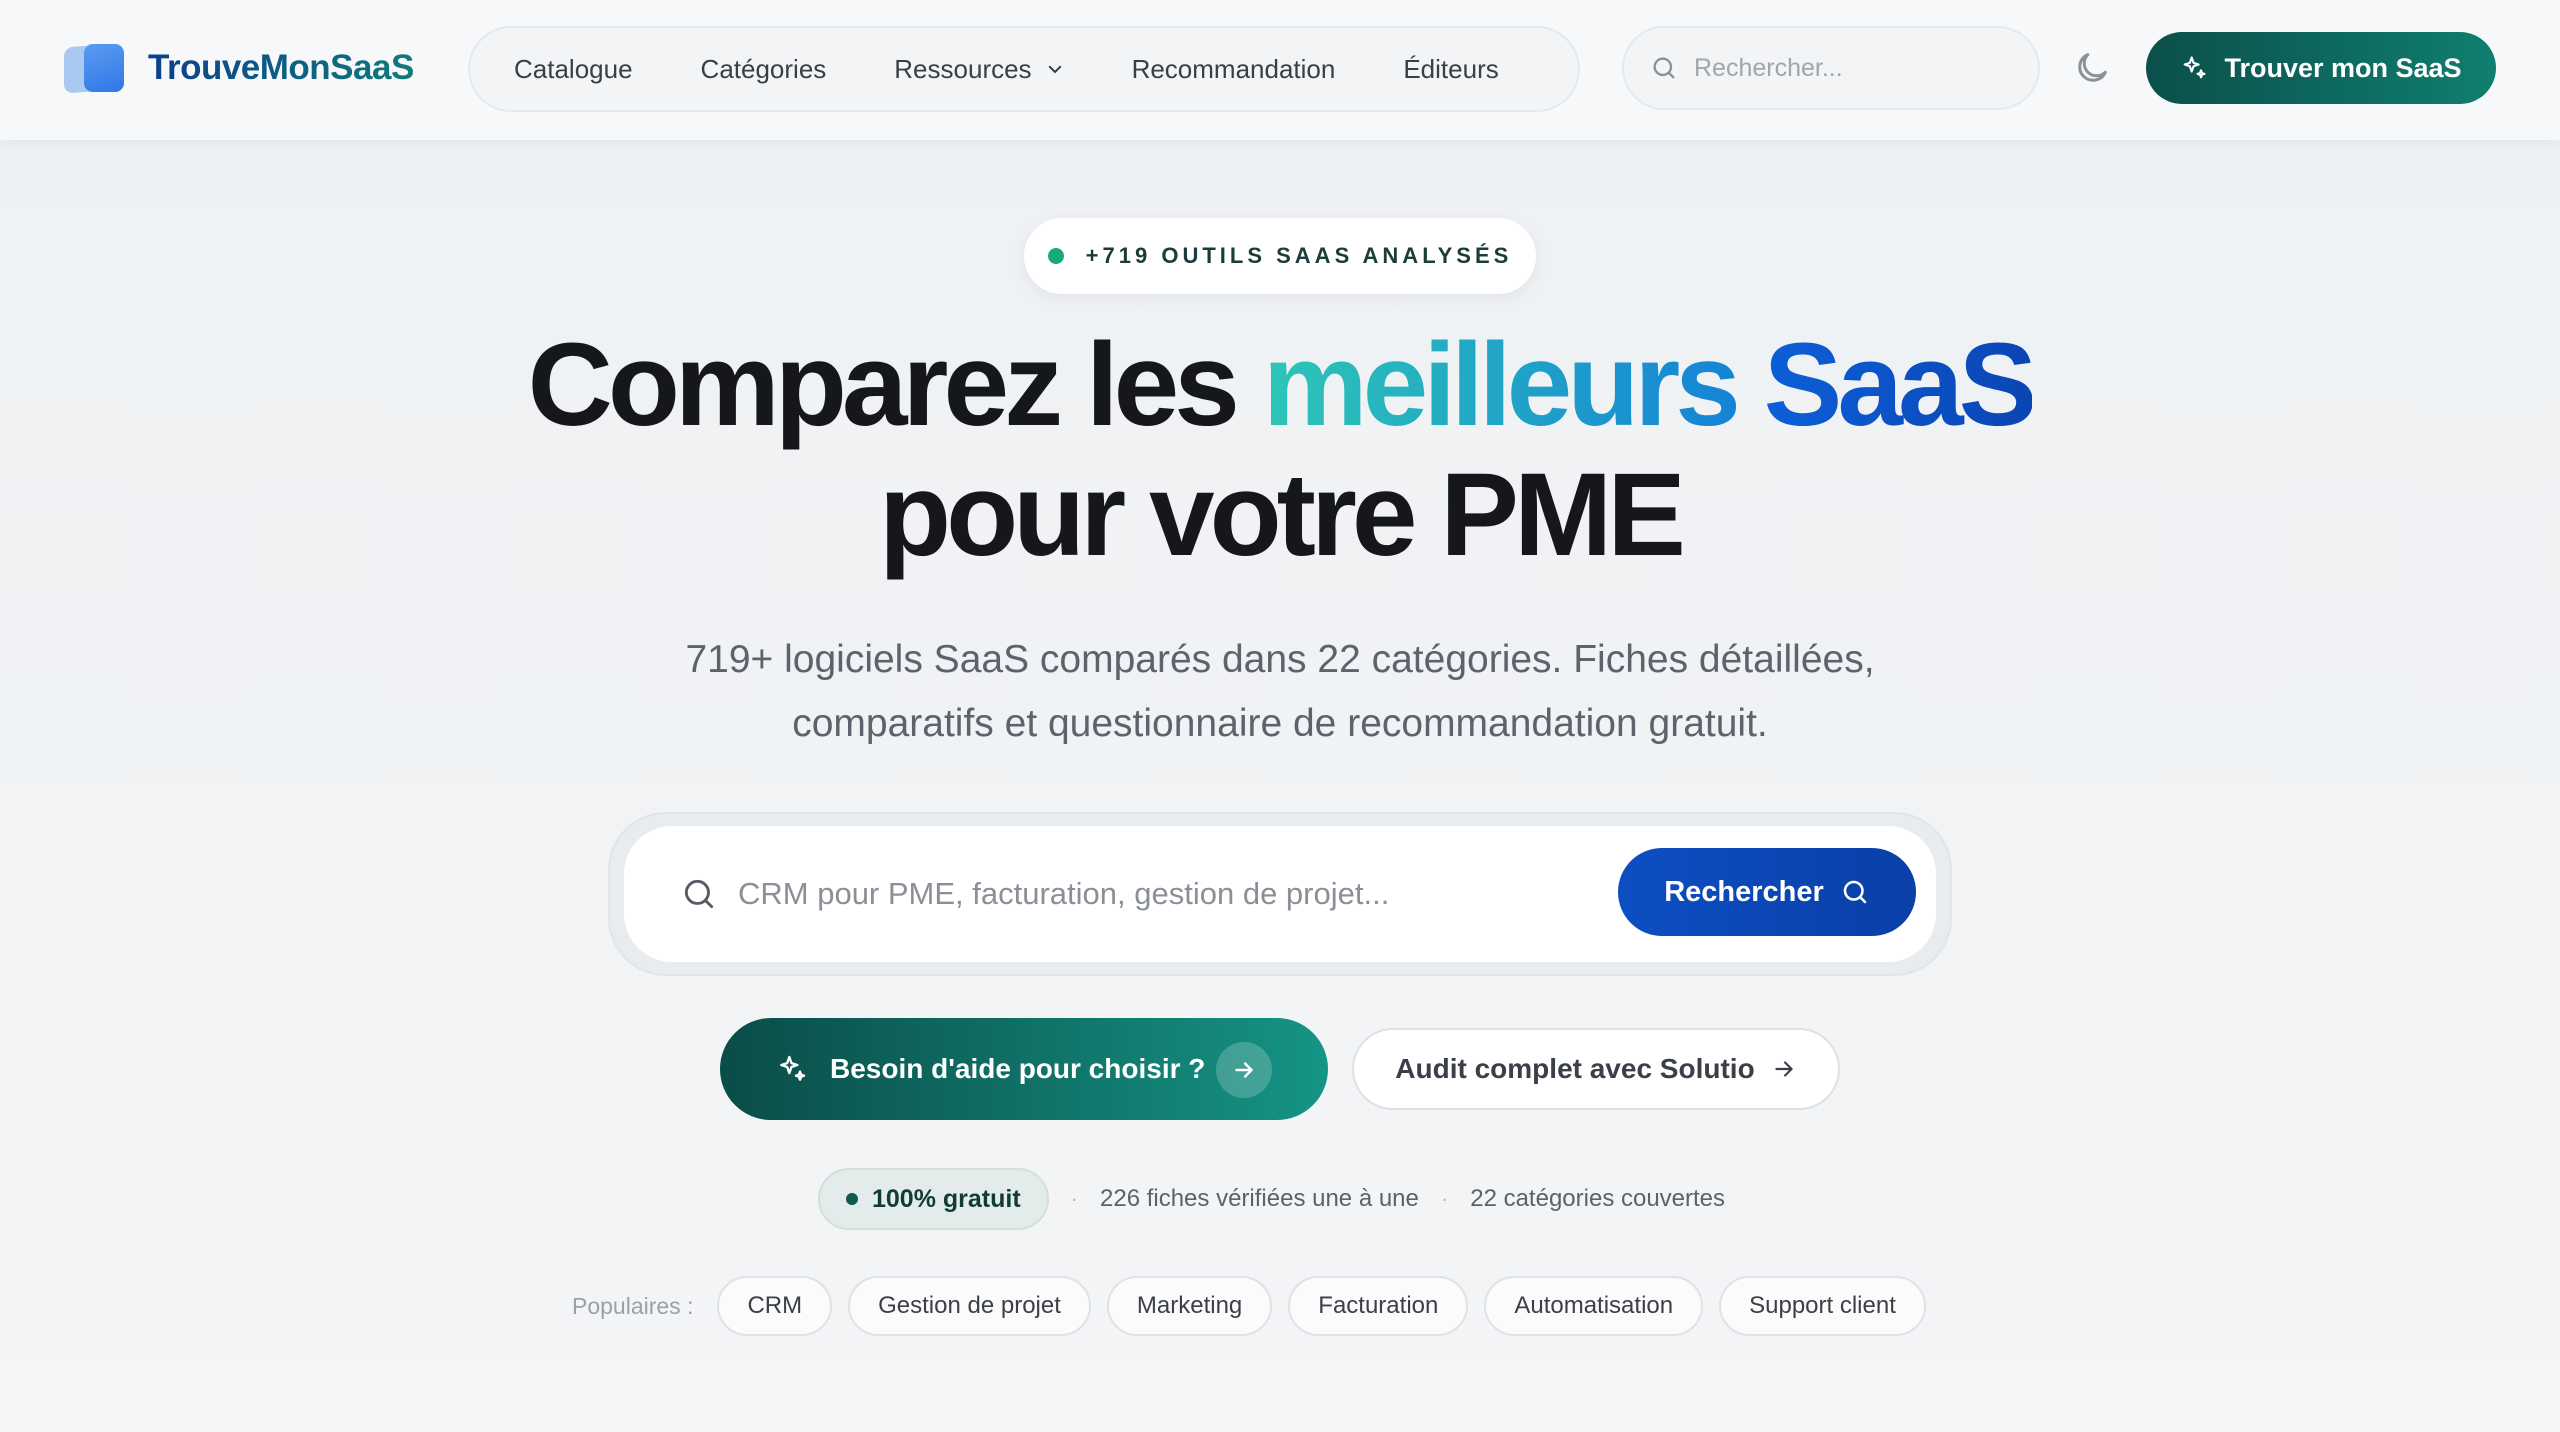 This screenshot has width=2560, height=1432. Describe the element at coordinates (1018, 1068) in the screenshot. I see `help-choose-button-label: Besoin d'aide pour choisir ?` at that location.